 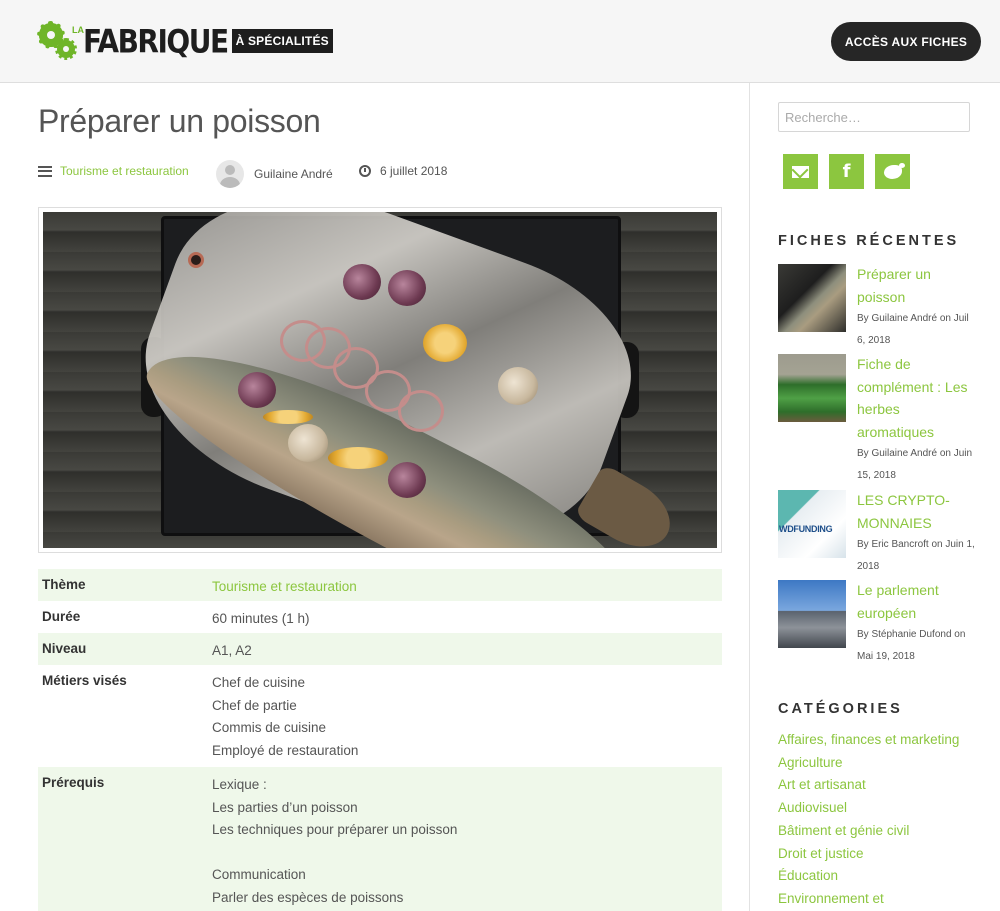 I want to click on category-link: Bâtiment et génie civil, so click(x=878, y=831).